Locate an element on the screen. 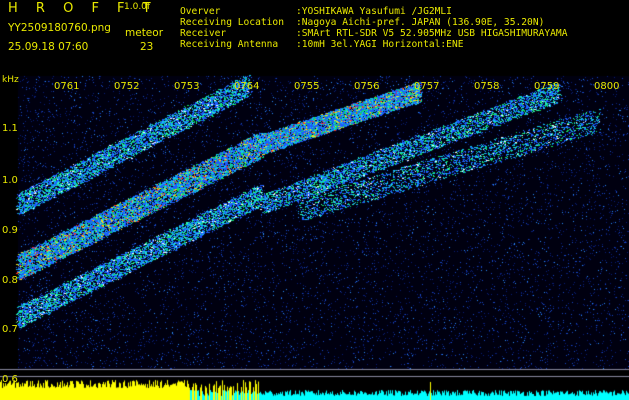 The height and width of the screenshot is (400, 629). info-key: Receiving Antenna is located at coordinates (229, 44).